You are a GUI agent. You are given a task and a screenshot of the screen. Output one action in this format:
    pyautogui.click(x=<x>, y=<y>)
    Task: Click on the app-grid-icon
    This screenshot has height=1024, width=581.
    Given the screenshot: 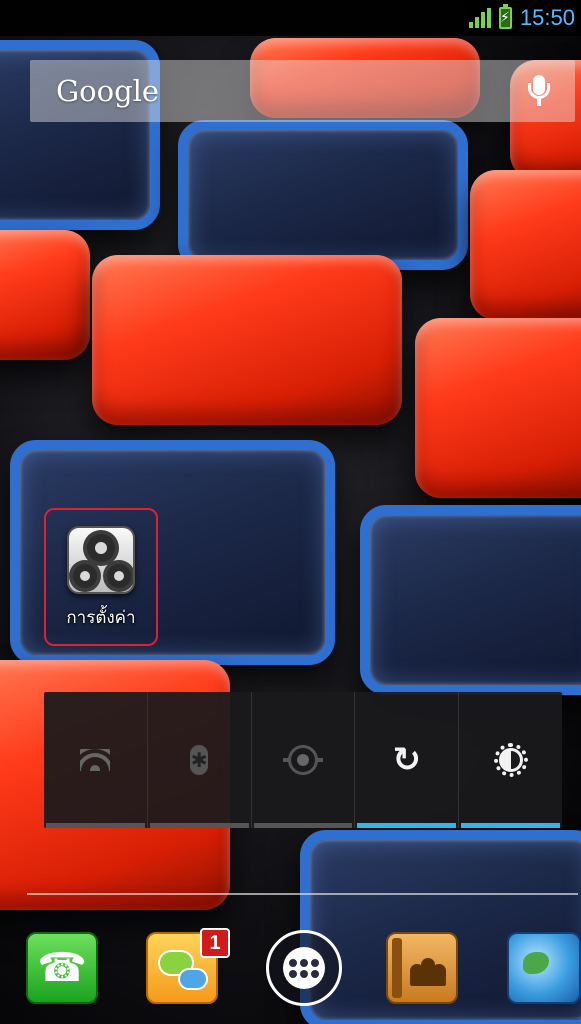 What is the action you would take?
    pyautogui.click(x=304, y=968)
    